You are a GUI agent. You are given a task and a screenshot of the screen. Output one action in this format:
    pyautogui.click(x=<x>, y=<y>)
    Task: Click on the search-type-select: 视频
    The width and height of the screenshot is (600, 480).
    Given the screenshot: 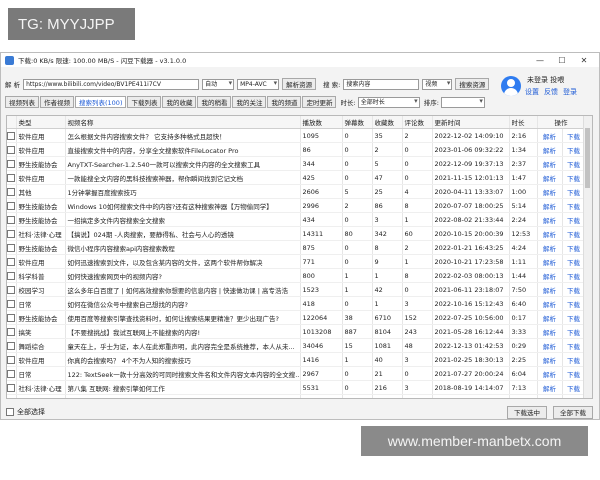 What is the action you would take?
    pyautogui.click(x=437, y=84)
    